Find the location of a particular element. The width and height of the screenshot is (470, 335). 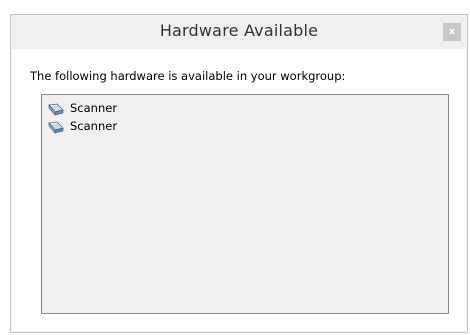

dialog-title: Hardware Available is located at coordinates (239, 30).